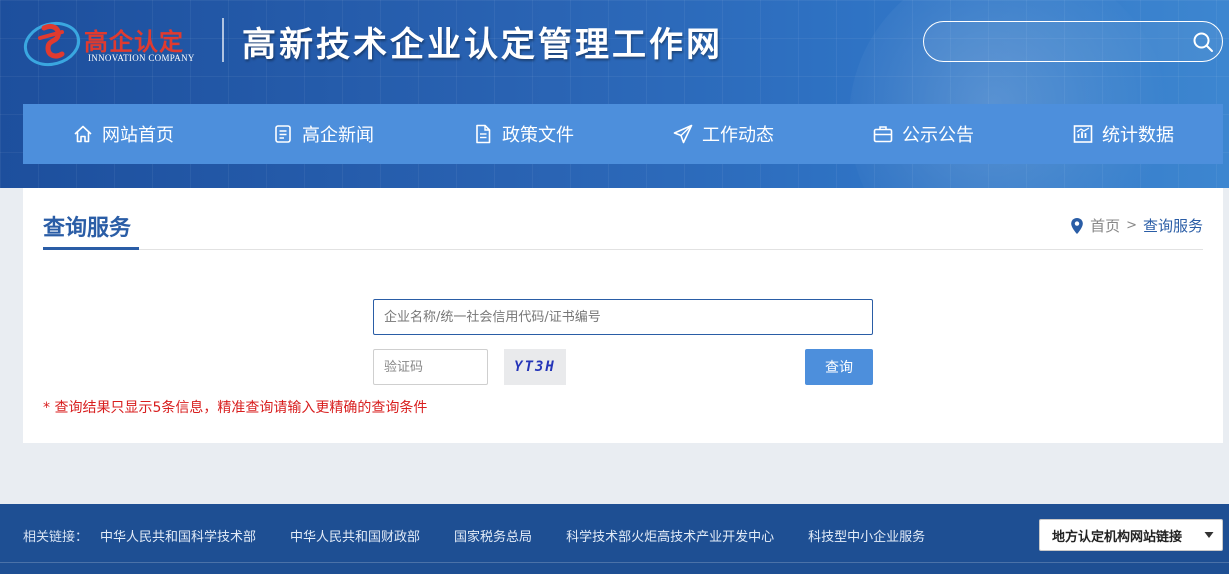 This screenshot has width=1229, height=574. I want to click on captcha-input, so click(430, 367).